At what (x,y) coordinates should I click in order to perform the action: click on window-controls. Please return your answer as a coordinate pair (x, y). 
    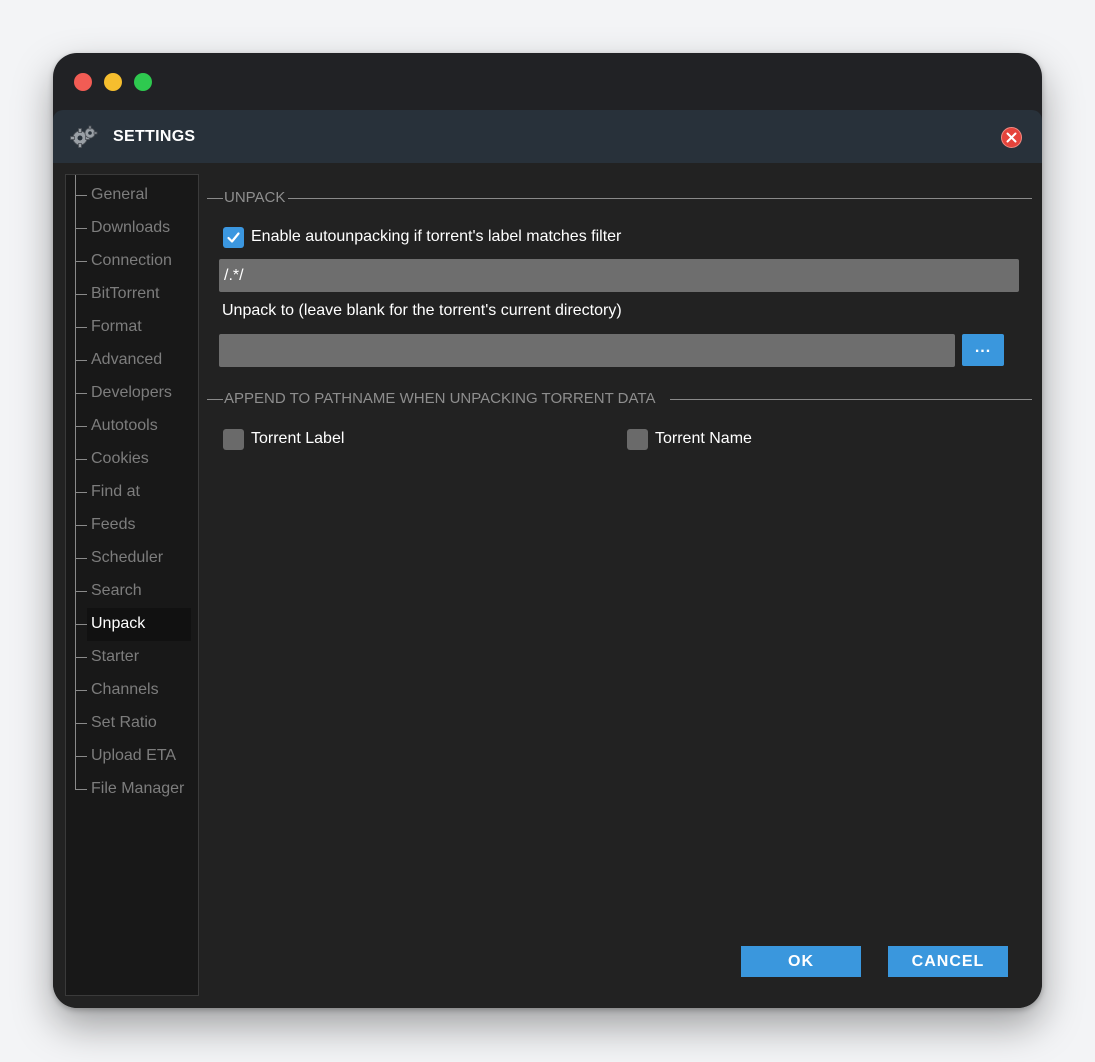
    Looking at the image, I should click on (113, 82).